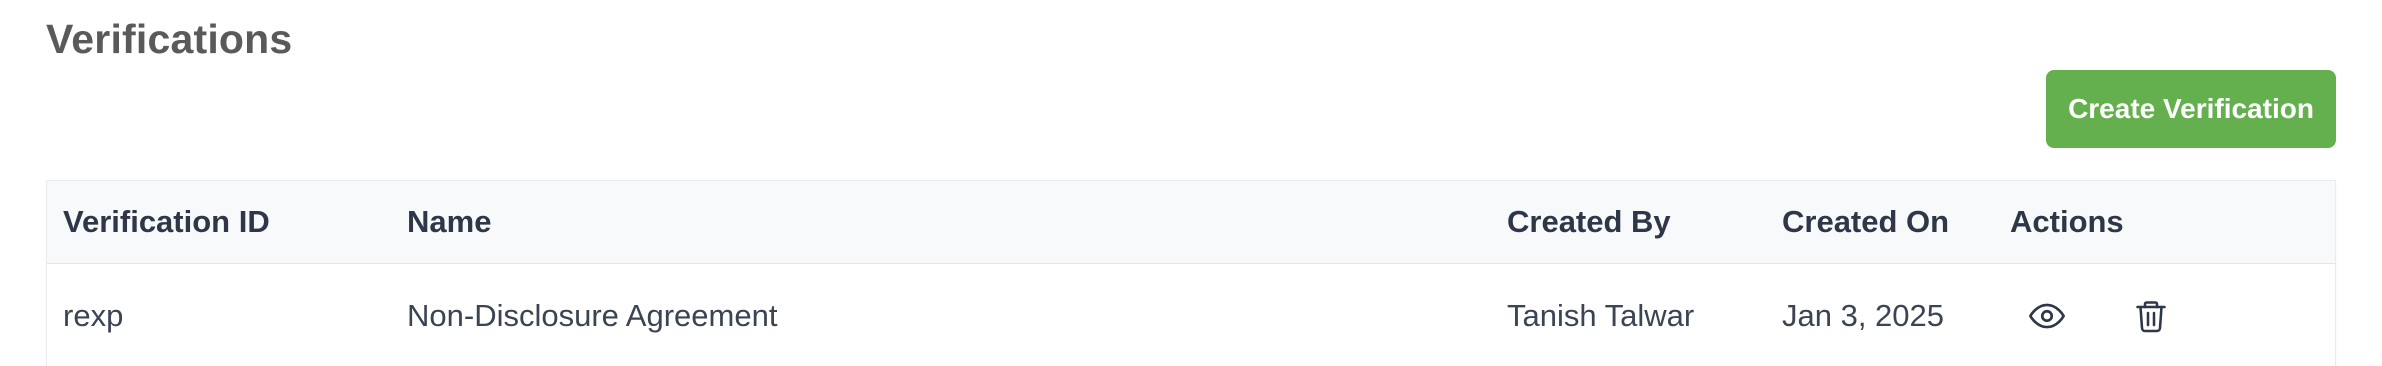 The image size is (2382, 366). What do you see at coordinates (1865, 222) in the screenshot?
I see `column-header-created-on: Created On` at bounding box center [1865, 222].